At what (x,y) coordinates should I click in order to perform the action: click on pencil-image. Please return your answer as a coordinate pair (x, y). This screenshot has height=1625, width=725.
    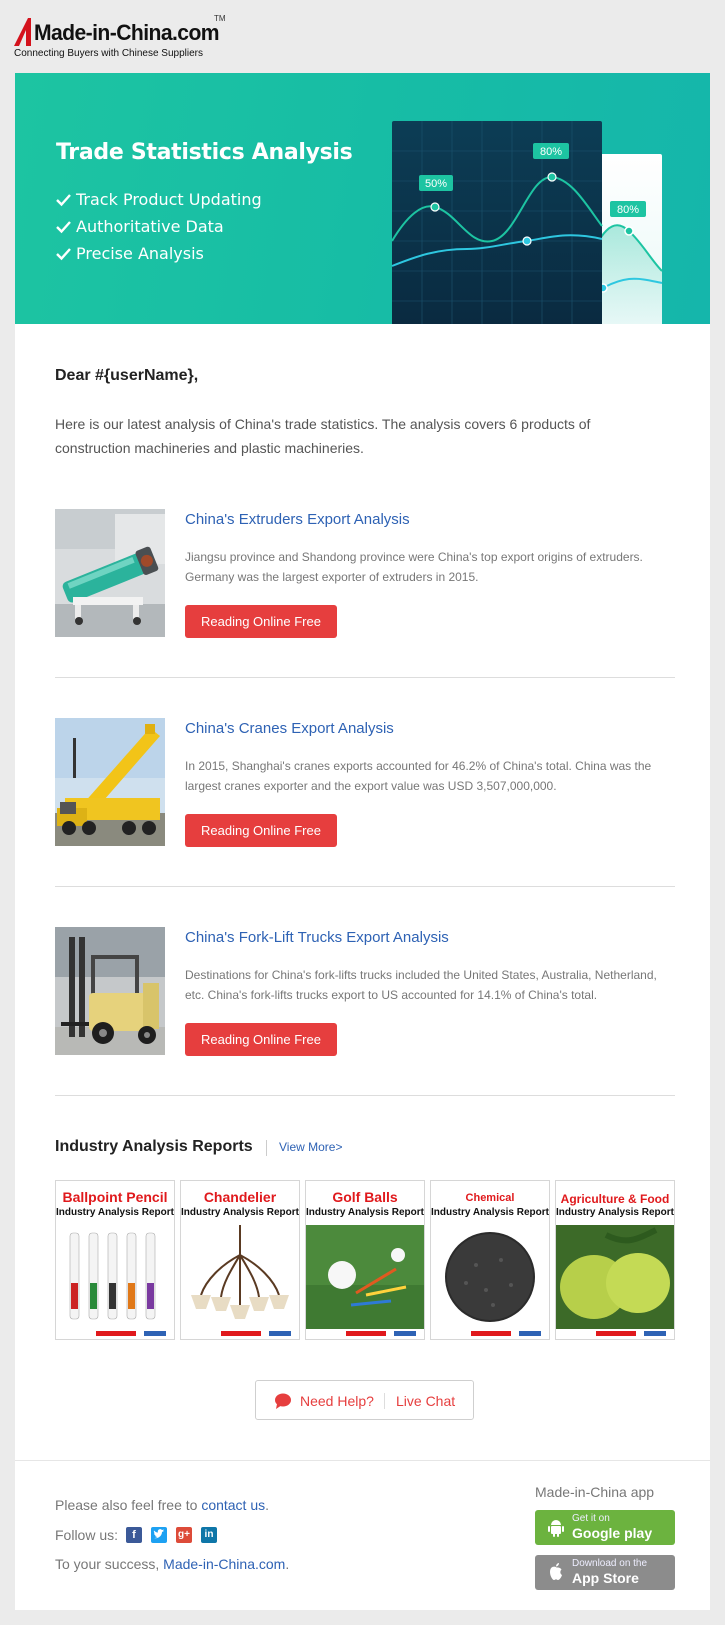
    Looking at the image, I should click on (112, 1276).